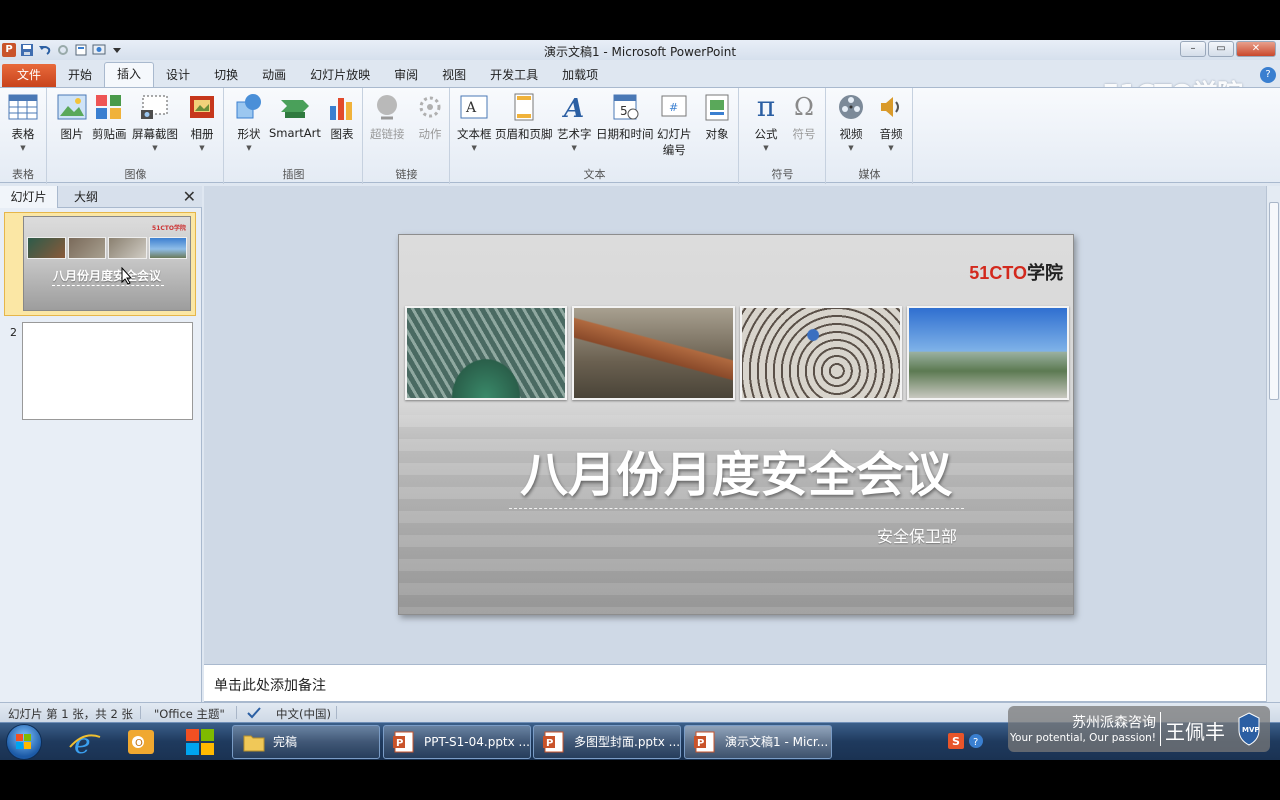 Image resolution: width=1280 pixels, height=800 pixels. I want to click on tab-slideshow: 幻灯片放映, so click(340, 75).